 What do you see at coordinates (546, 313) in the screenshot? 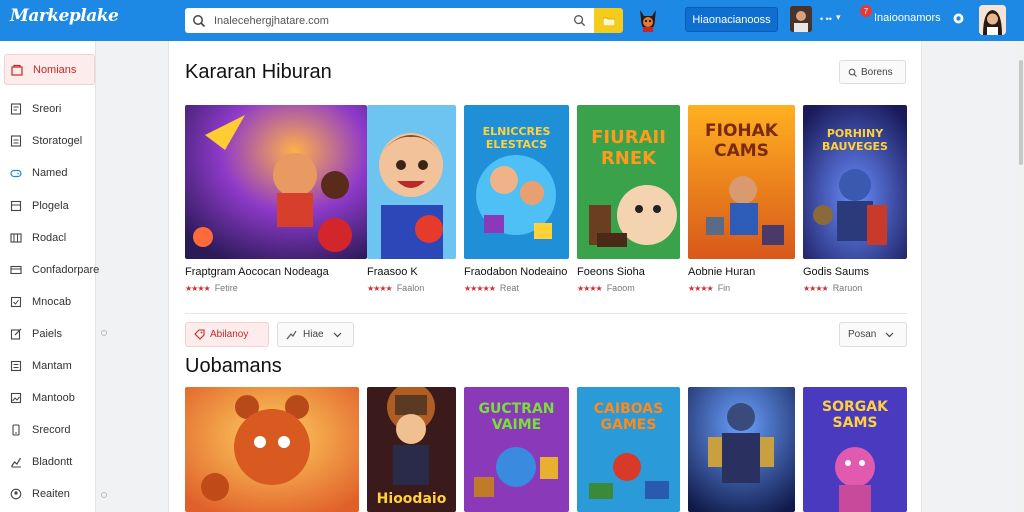
I see `section-divider` at bounding box center [546, 313].